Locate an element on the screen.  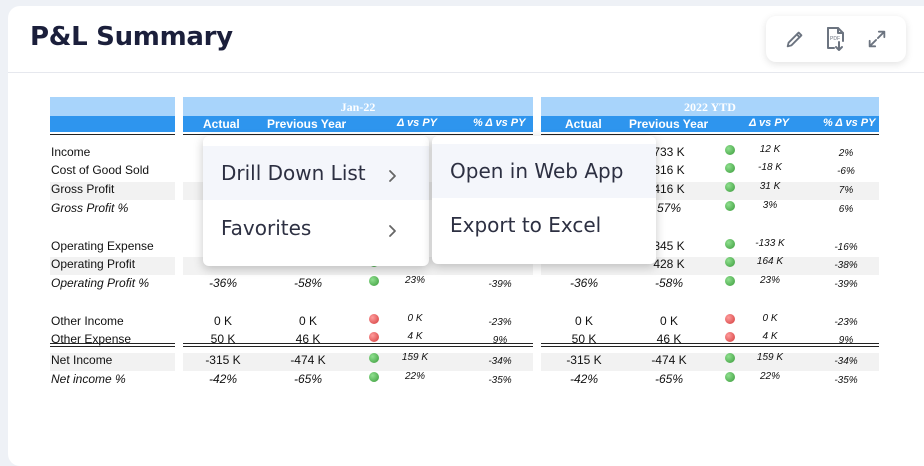
ytd-title: 2022 YTD is located at coordinates (710, 107).